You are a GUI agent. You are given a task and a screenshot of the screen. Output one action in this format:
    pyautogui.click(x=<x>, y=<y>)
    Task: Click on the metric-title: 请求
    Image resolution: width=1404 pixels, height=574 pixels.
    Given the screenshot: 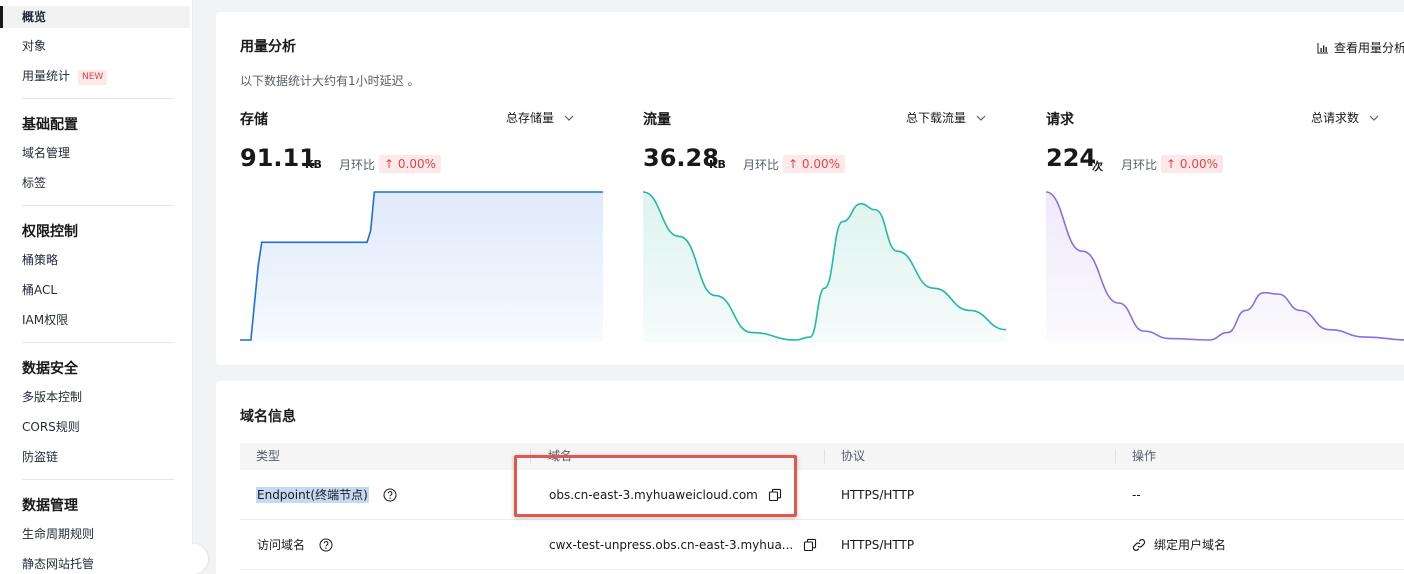 What is the action you would take?
    pyautogui.click(x=1060, y=120)
    